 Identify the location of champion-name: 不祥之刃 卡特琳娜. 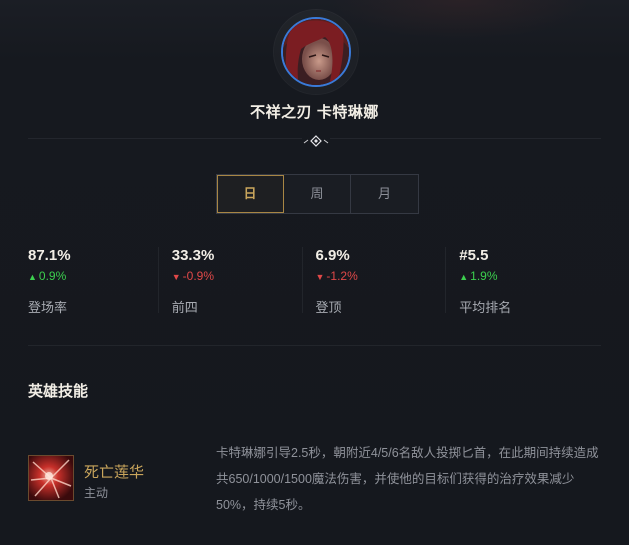
(314, 112).